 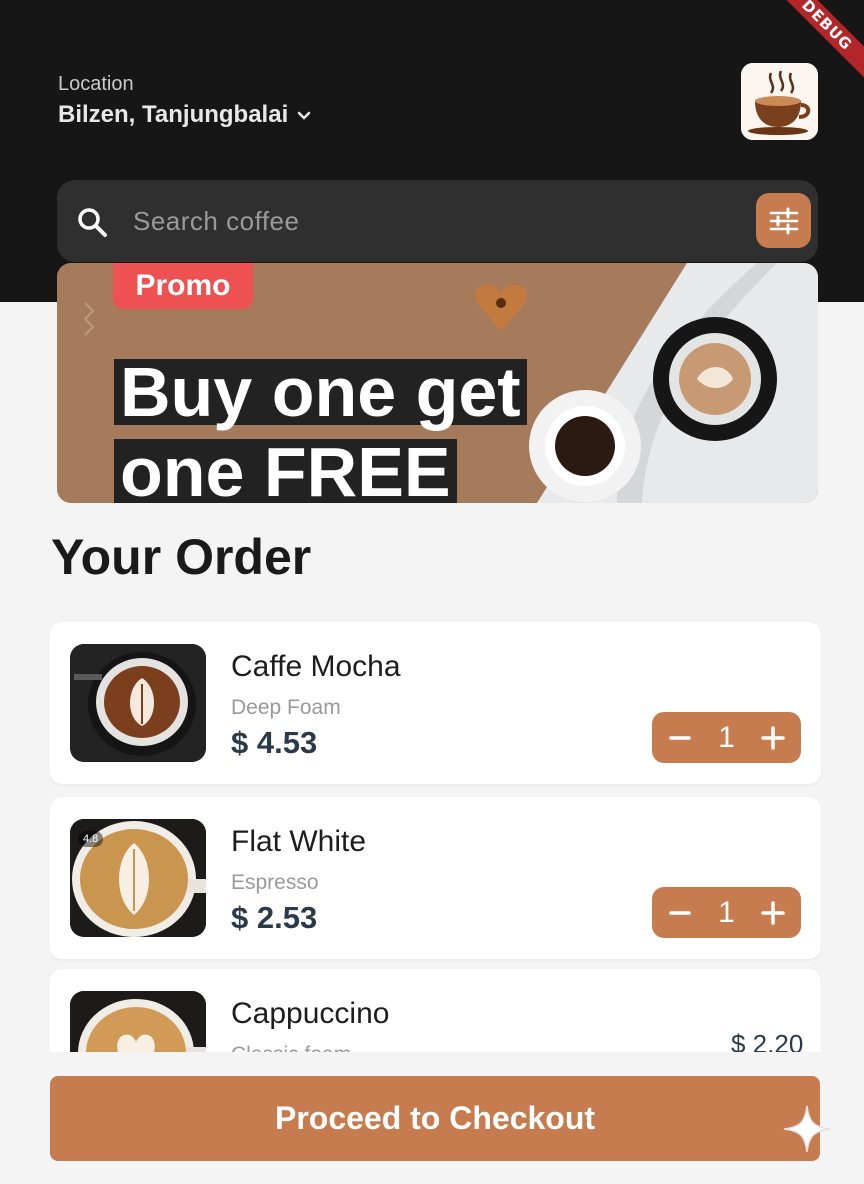 I want to click on location-selector: Bilzen, Tanjungbalai, so click(x=186, y=115).